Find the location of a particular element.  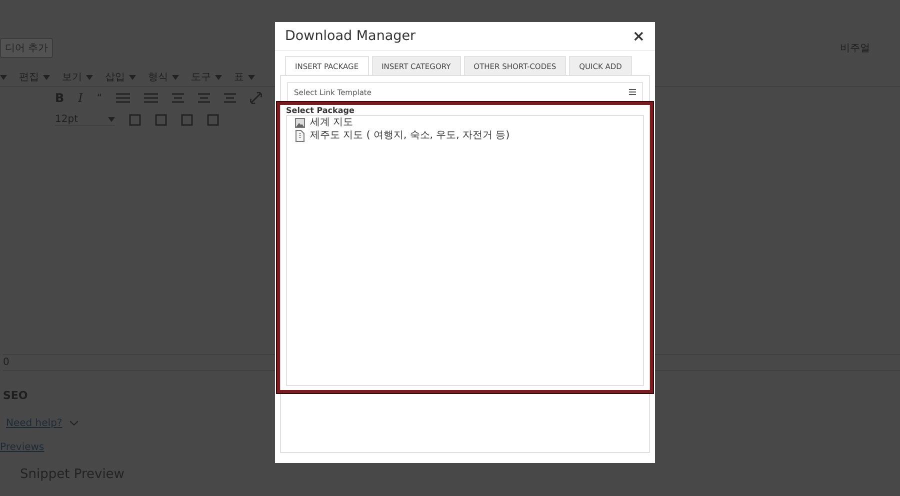

package-item: 제주도 지도 ( 여행지, 숙소, 우도, 자전거 등) is located at coordinates (465, 136).